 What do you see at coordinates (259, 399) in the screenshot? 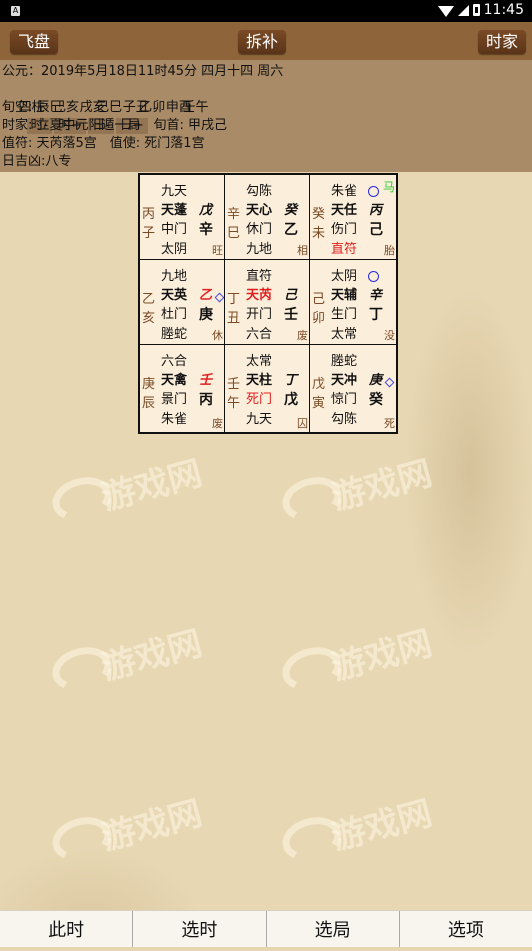
I see `palace-door: 死门` at bounding box center [259, 399].